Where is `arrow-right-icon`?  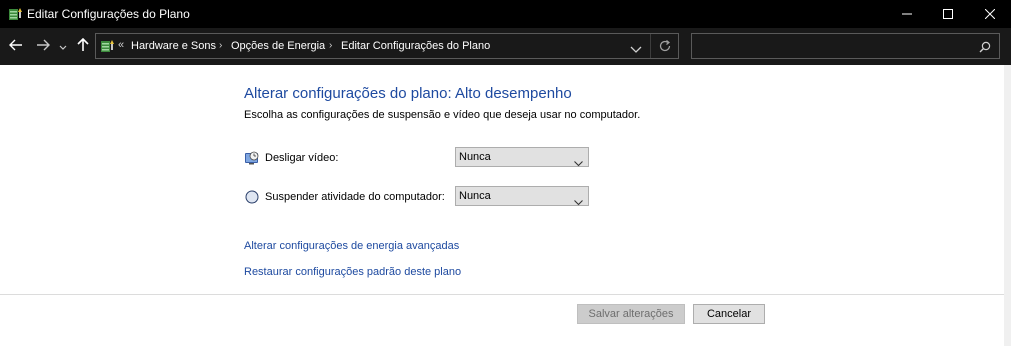
arrow-right-icon is located at coordinates (43, 47).